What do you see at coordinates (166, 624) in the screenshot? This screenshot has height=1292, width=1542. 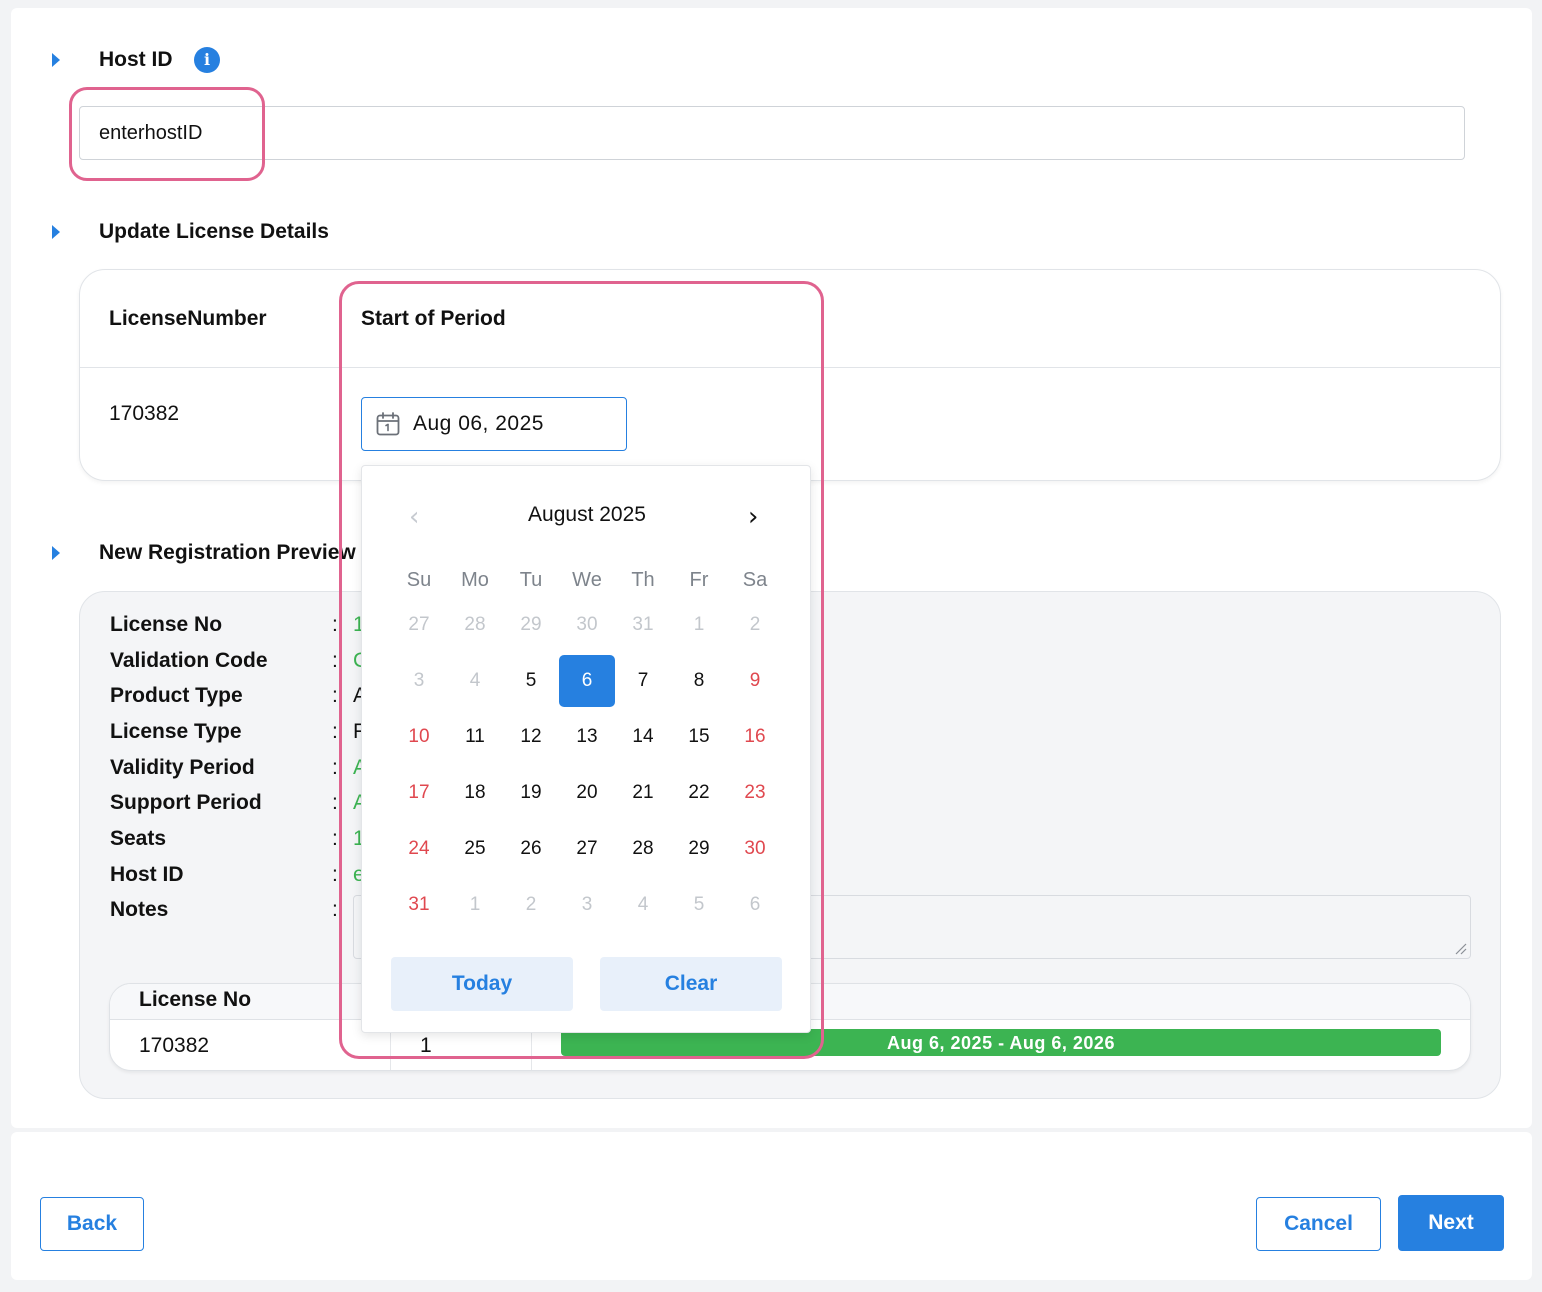 I see `field-label-license-no: License No` at bounding box center [166, 624].